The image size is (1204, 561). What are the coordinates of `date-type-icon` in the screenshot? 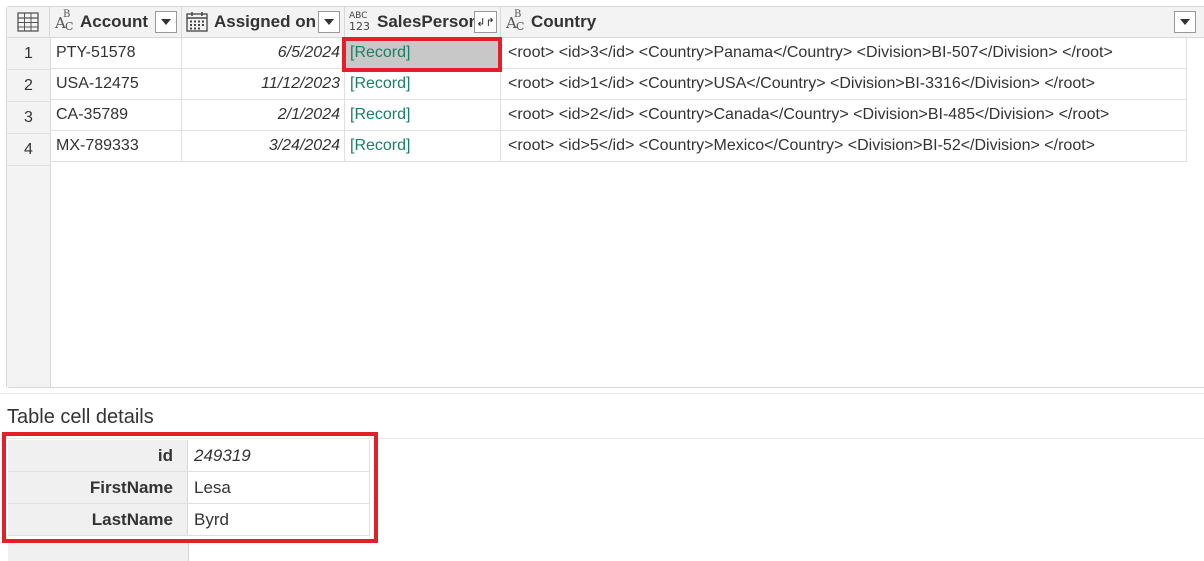 It's located at (197, 22).